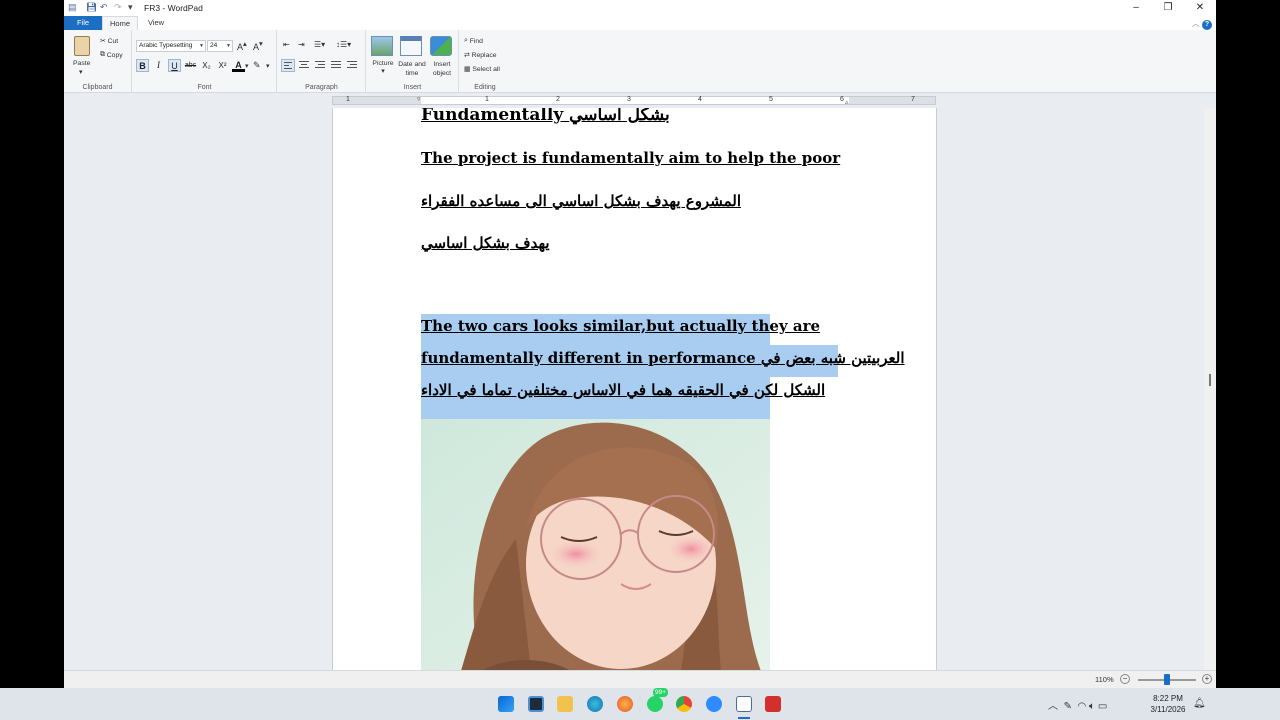  I want to click on right-indent-marker-icon: ▵, so click(847, 102).